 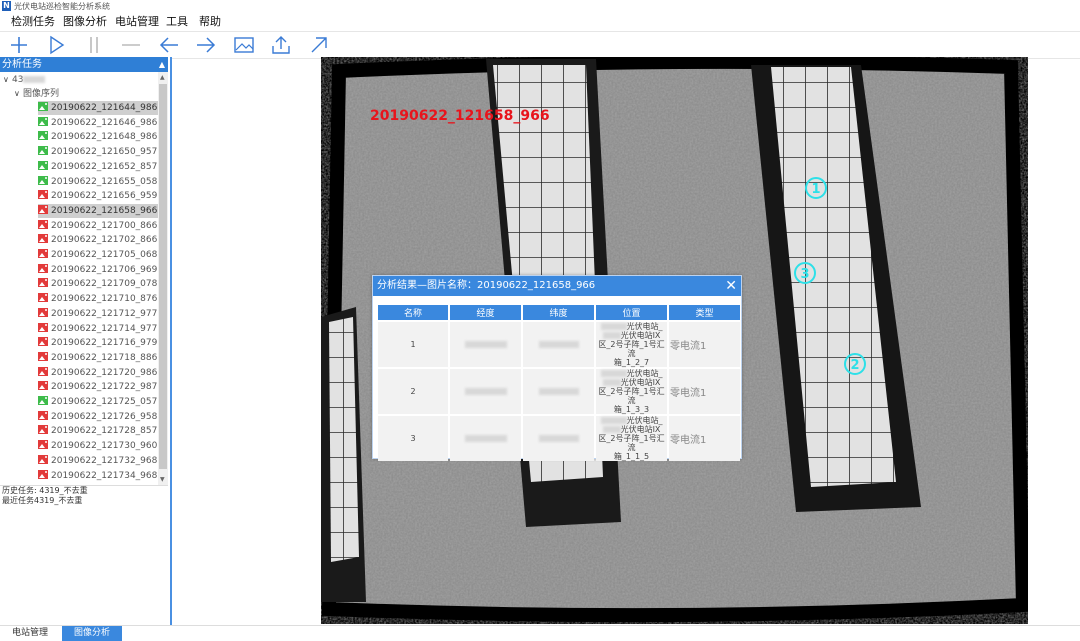 I want to click on tree-image-item: 20190622_121718_886, so click(x=98, y=358).